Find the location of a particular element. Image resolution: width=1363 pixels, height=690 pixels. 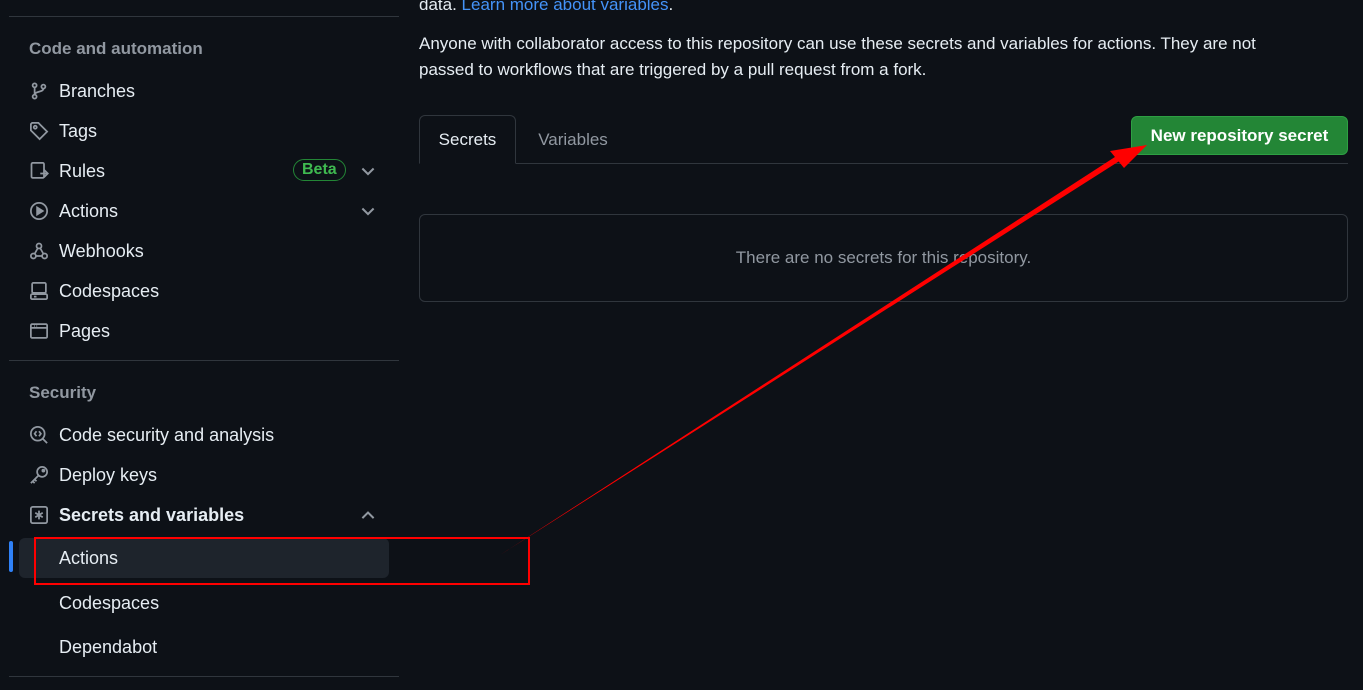

sidebar-item-actions: Actions is located at coordinates (204, 211).